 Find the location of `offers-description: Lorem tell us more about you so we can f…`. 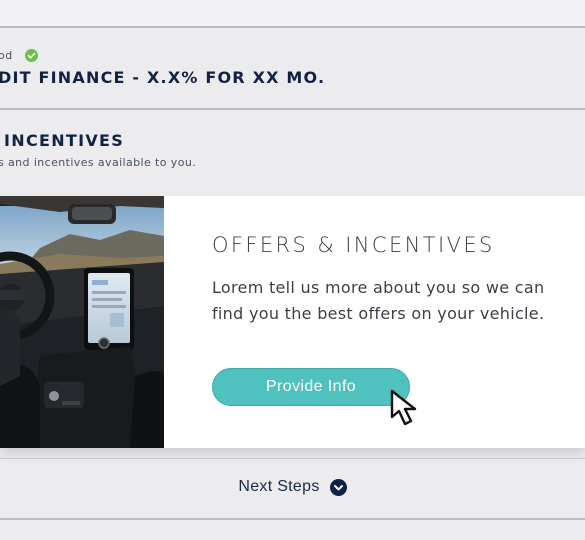

offers-description: Lorem tell us more about you so we can f… is located at coordinates (378, 300).